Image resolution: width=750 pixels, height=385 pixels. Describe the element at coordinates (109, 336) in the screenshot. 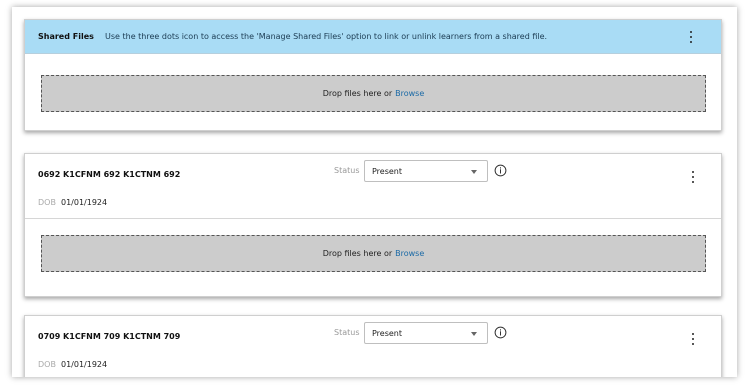

I see `learner-name: 0709 K1CFNM 709 K1CTNM 709` at that location.